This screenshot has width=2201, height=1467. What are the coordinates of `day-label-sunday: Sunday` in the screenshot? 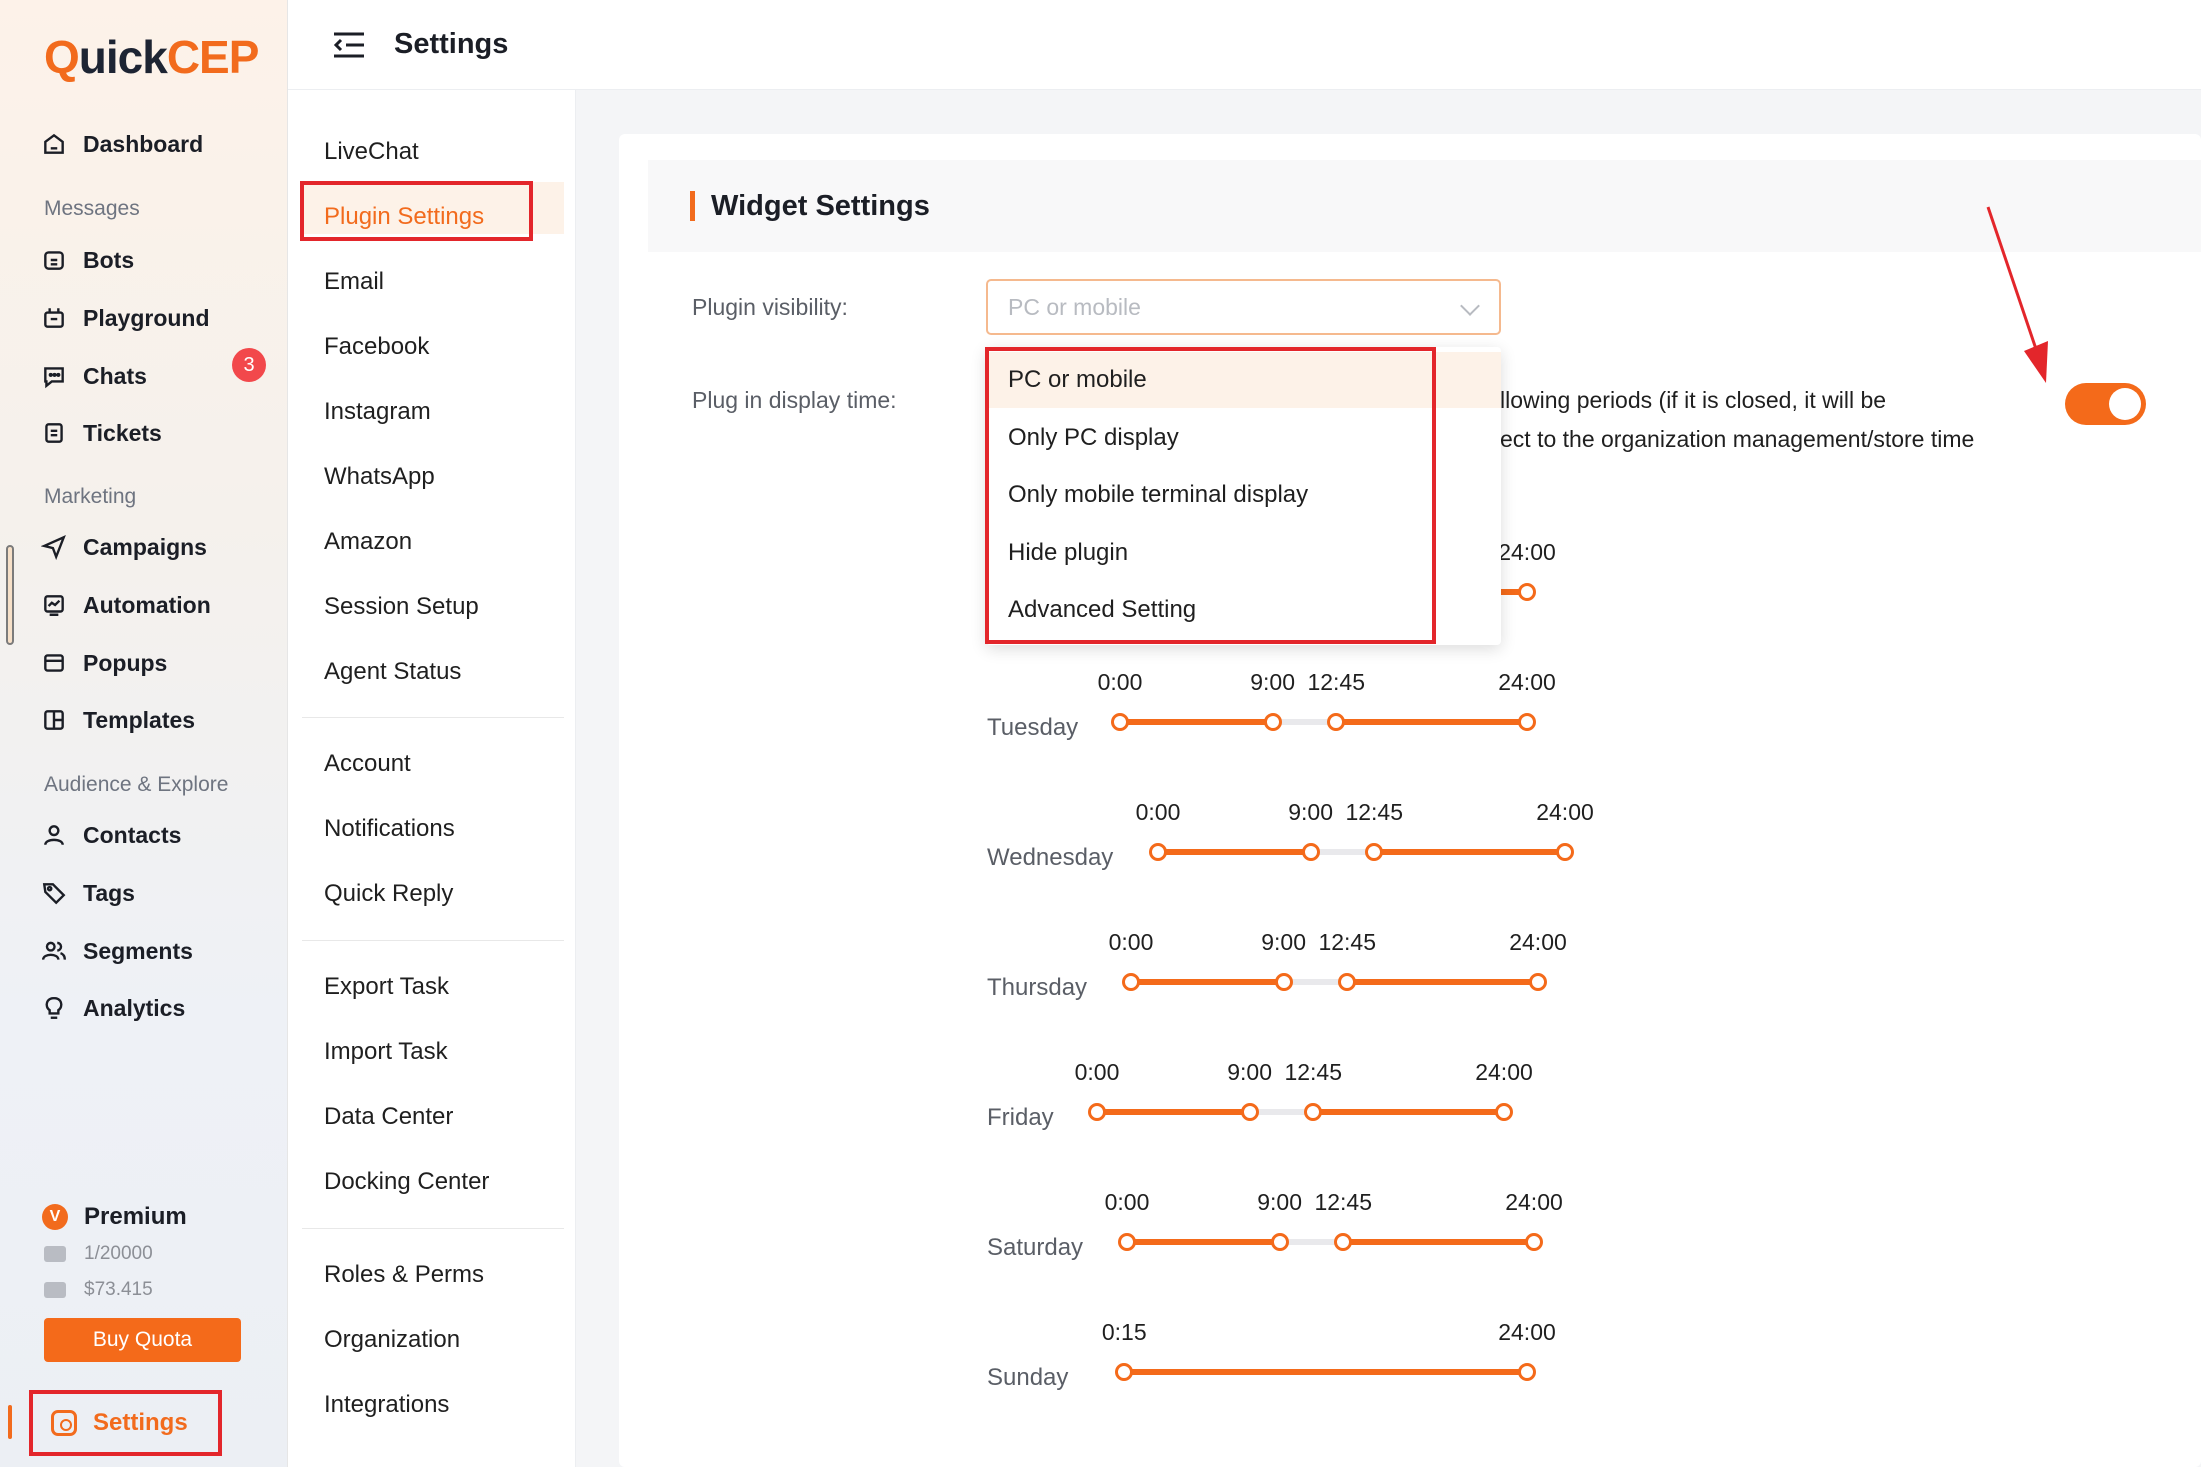 It's located at (1028, 1377).